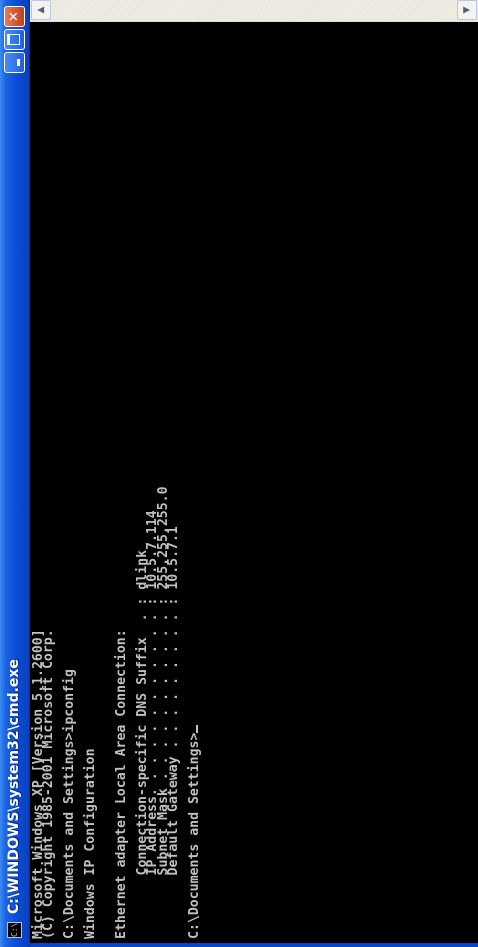  What do you see at coordinates (18, 62) in the screenshot?
I see `minimize-icon` at bounding box center [18, 62].